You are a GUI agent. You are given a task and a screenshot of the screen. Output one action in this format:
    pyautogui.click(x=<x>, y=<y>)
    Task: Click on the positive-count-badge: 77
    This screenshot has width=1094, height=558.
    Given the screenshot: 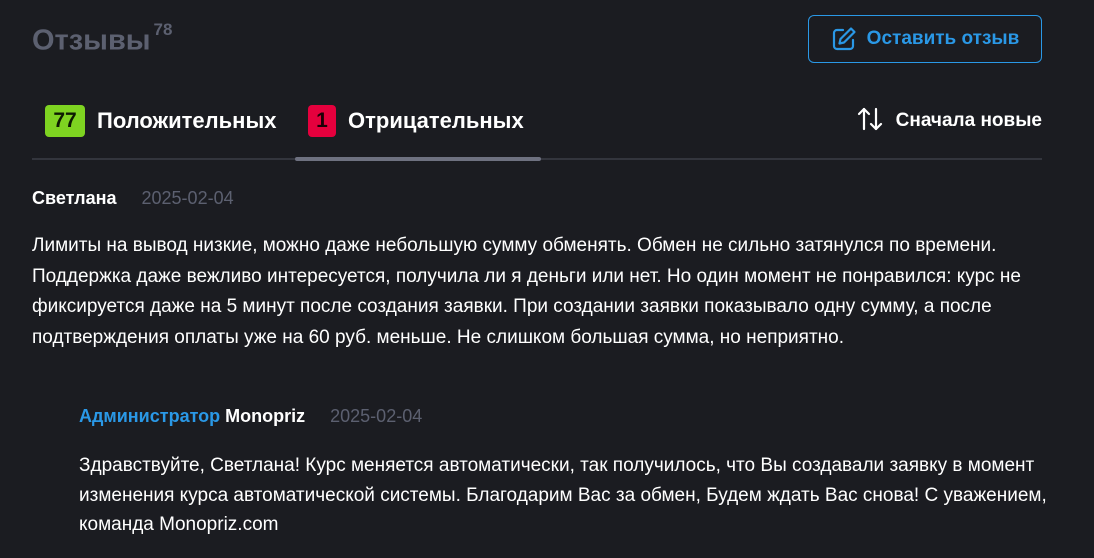 What is the action you would take?
    pyautogui.click(x=65, y=121)
    